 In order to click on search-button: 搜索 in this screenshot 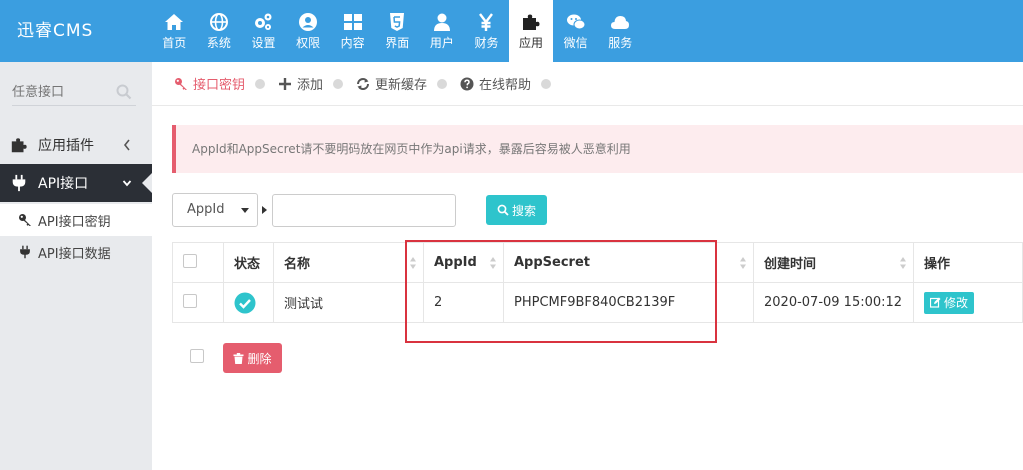, I will do `click(516, 210)`.